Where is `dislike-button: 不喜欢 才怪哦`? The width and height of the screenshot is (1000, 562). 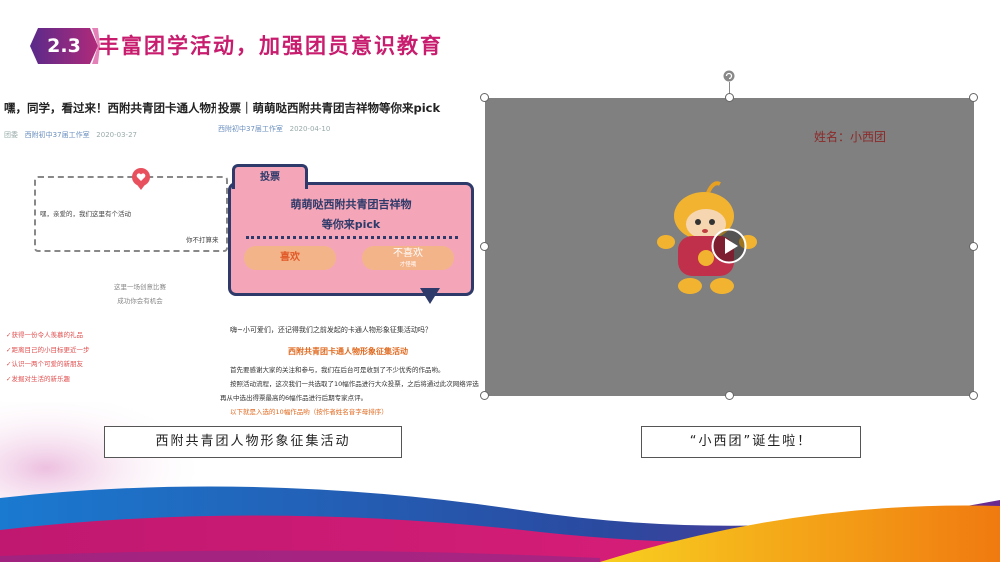 dislike-button: 不喜欢 才怪哦 is located at coordinates (408, 258).